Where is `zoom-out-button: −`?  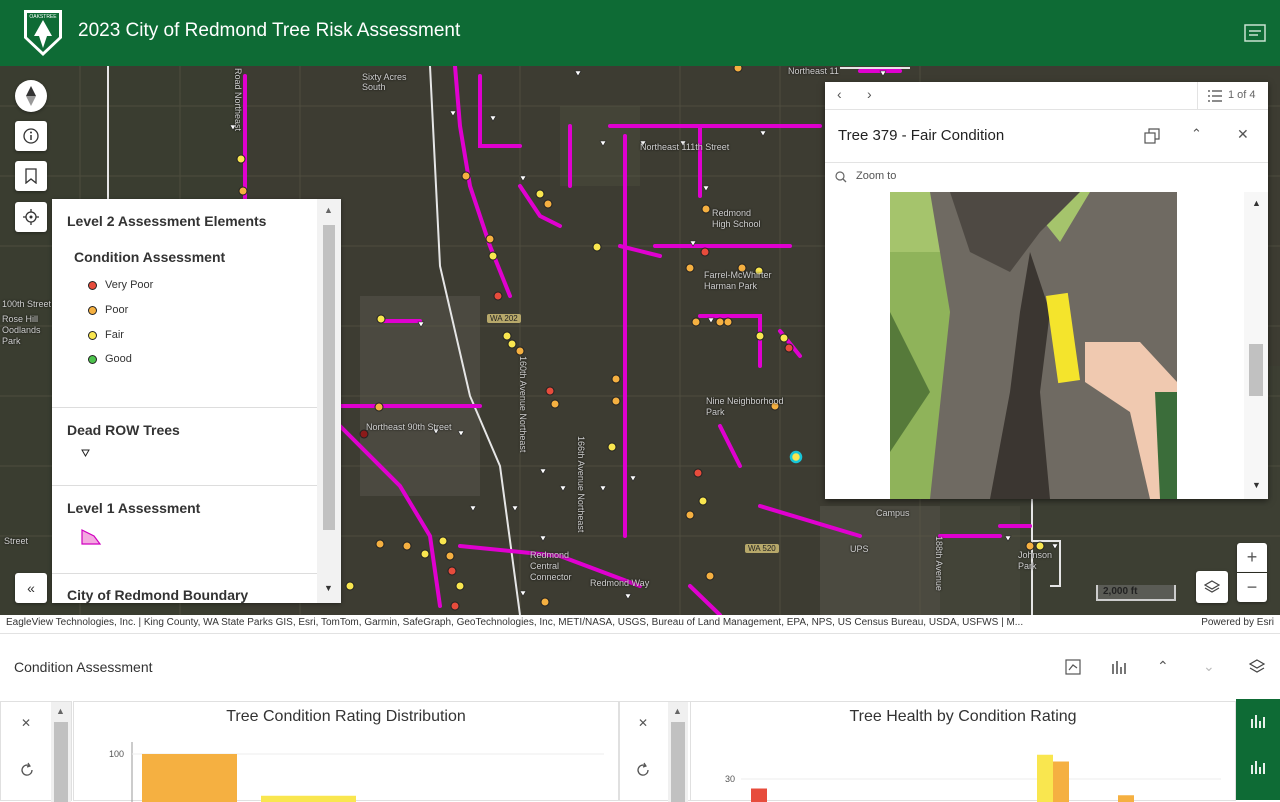 zoom-out-button: − is located at coordinates (1252, 587).